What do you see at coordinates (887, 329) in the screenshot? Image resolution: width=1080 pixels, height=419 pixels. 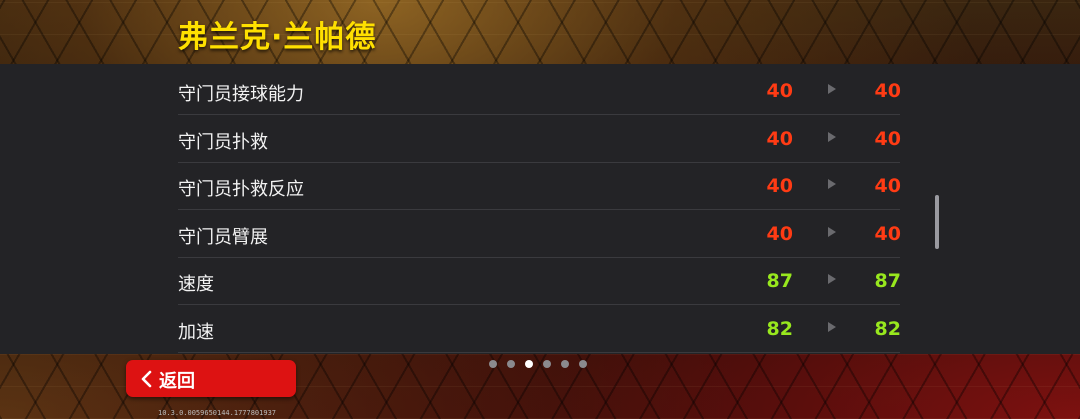 I see `attribute-new-value: 82` at bounding box center [887, 329].